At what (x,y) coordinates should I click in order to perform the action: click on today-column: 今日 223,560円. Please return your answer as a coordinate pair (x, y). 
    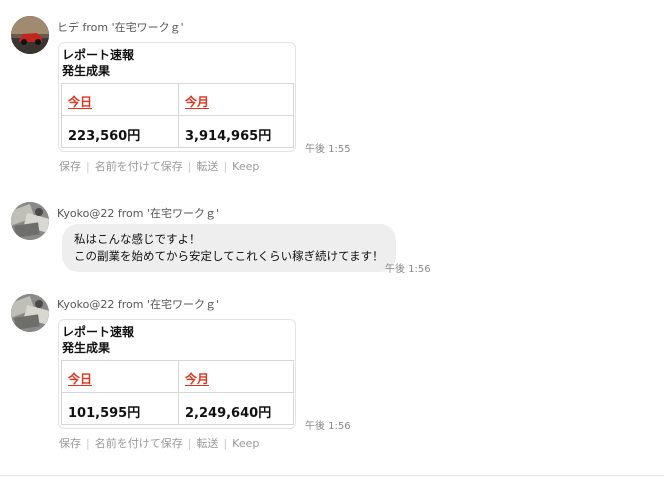
    Looking at the image, I should click on (120, 115).